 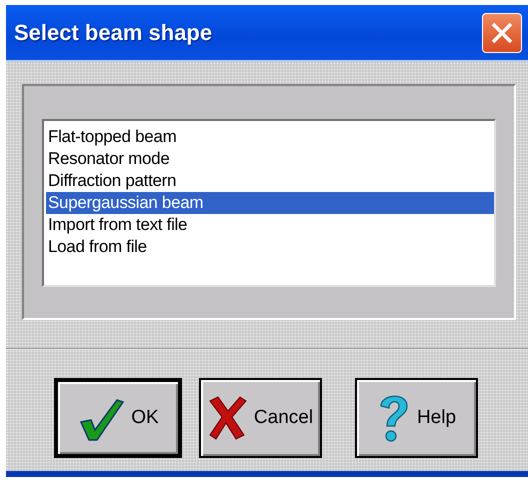 I want to click on list-item: Flat-topped beam, so click(x=270, y=137).